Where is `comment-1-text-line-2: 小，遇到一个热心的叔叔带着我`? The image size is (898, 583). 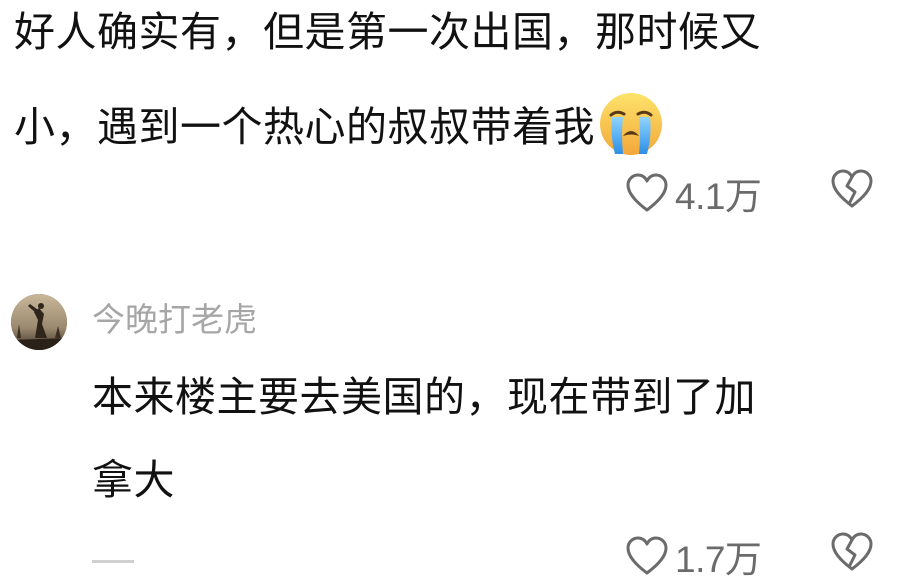 comment-1-text-line-2: 小，遇到一个热心的叔叔带着我 is located at coordinates (304, 127).